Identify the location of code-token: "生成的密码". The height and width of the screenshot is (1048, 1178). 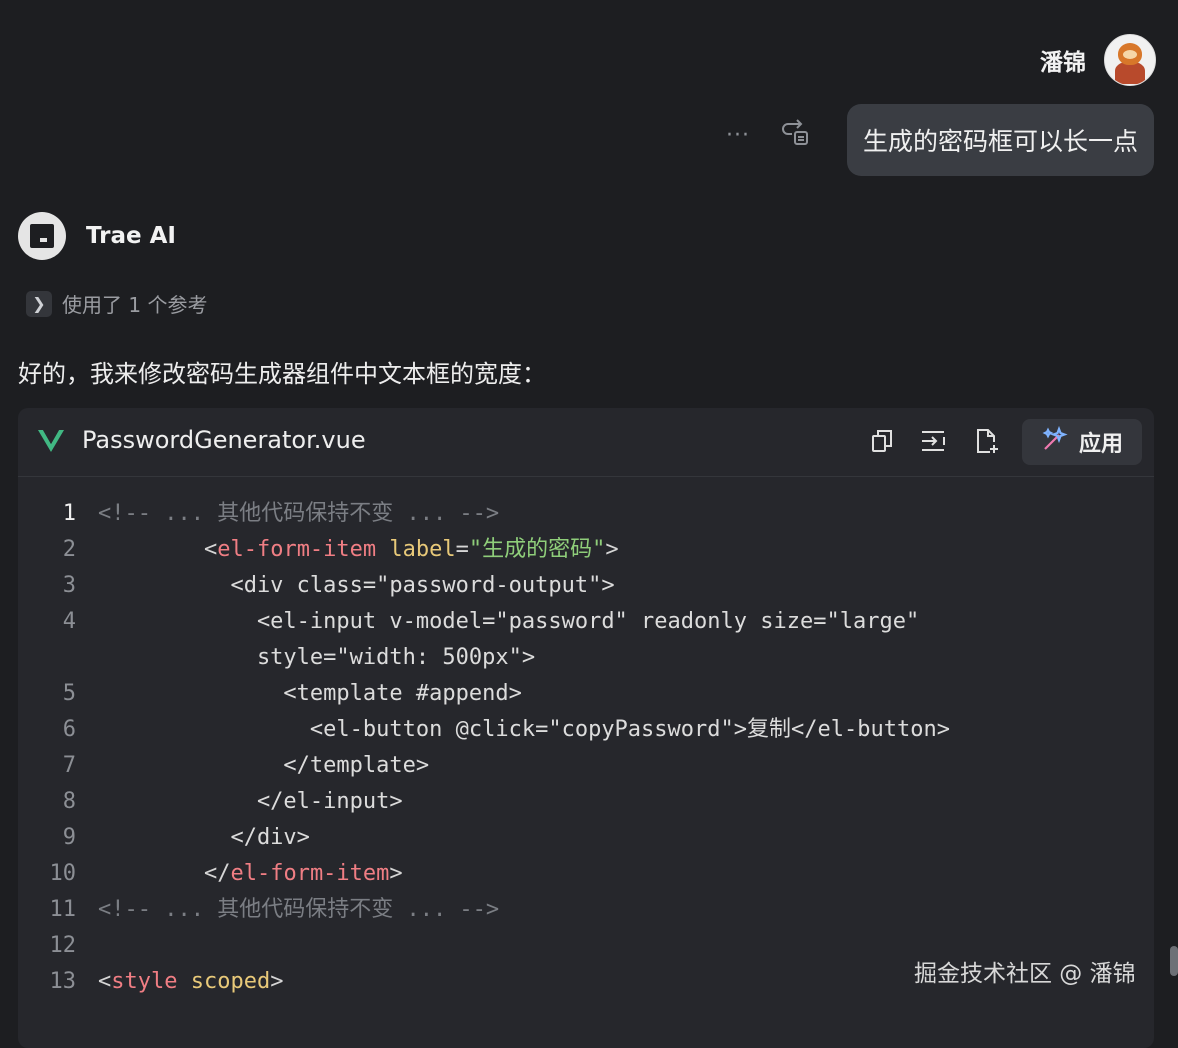
(537, 549).